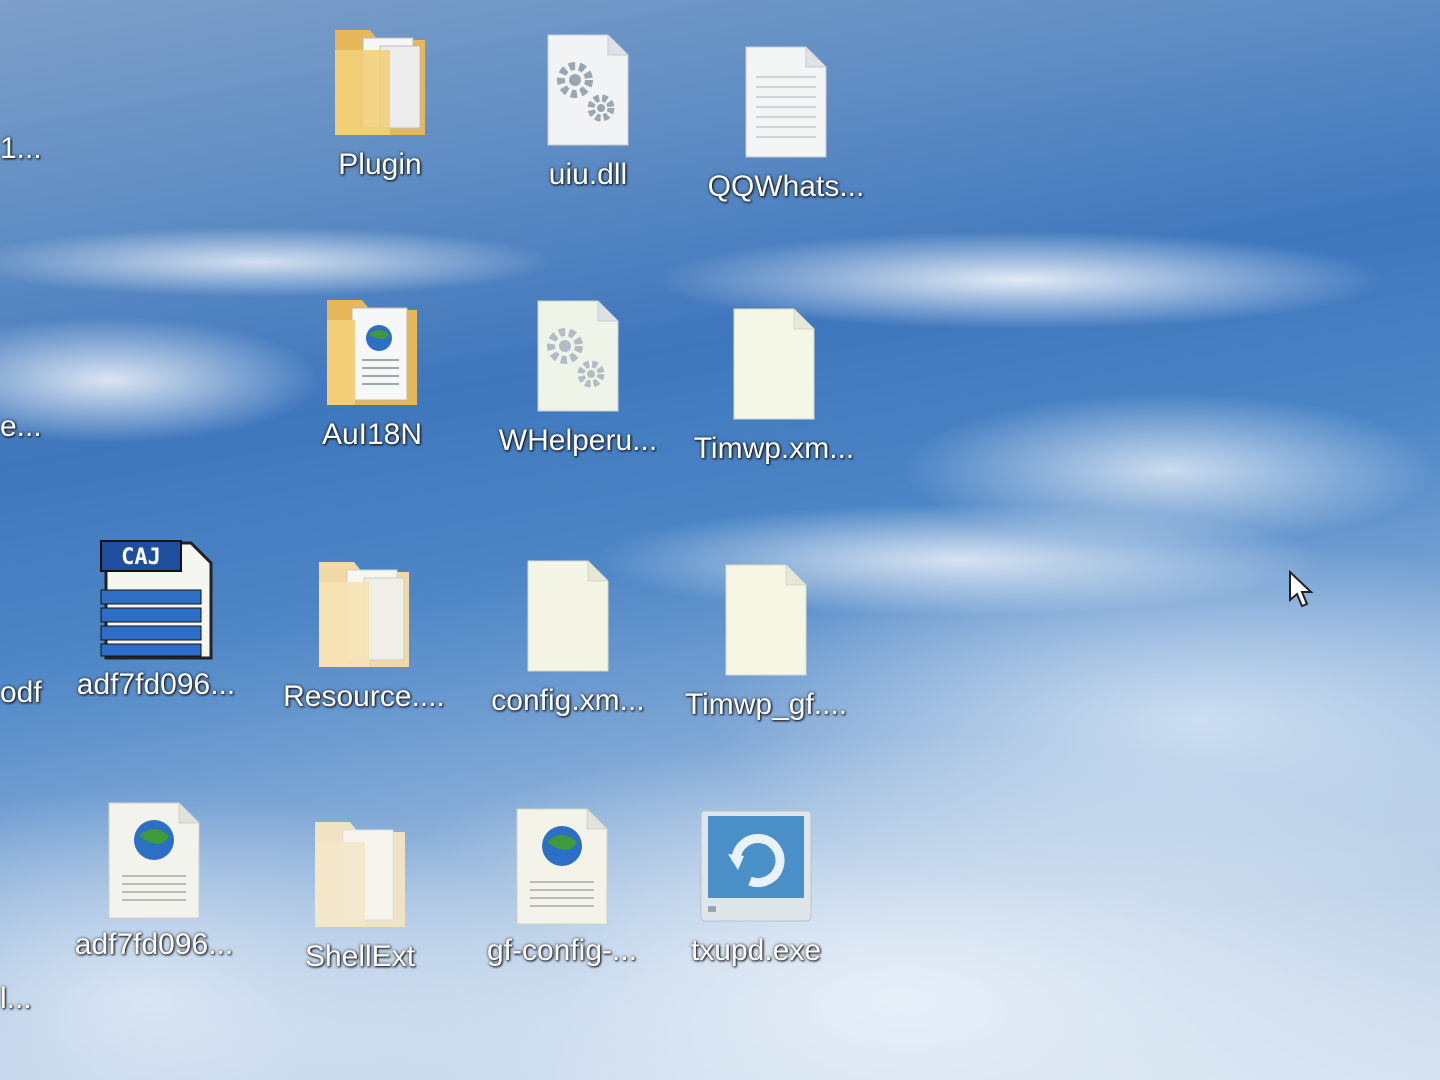 The width and height of the screenshot is (1440, 1080). Describe the element at coordinates (1301, 589) in the screenshot. I see `mouse-pointer-icon` at that location.